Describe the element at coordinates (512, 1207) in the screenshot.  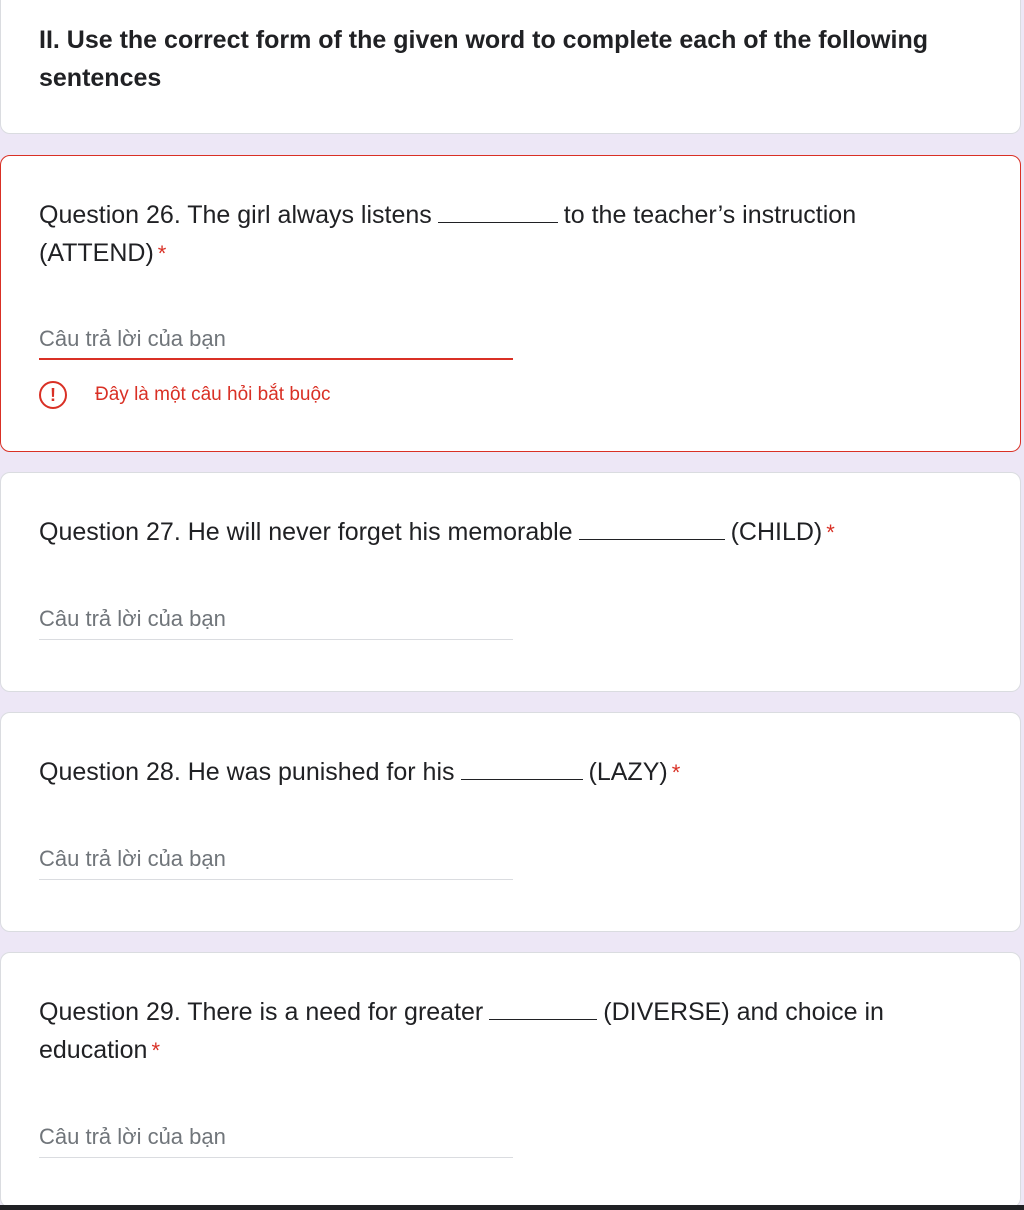
I see `bottom-divider` at that location.